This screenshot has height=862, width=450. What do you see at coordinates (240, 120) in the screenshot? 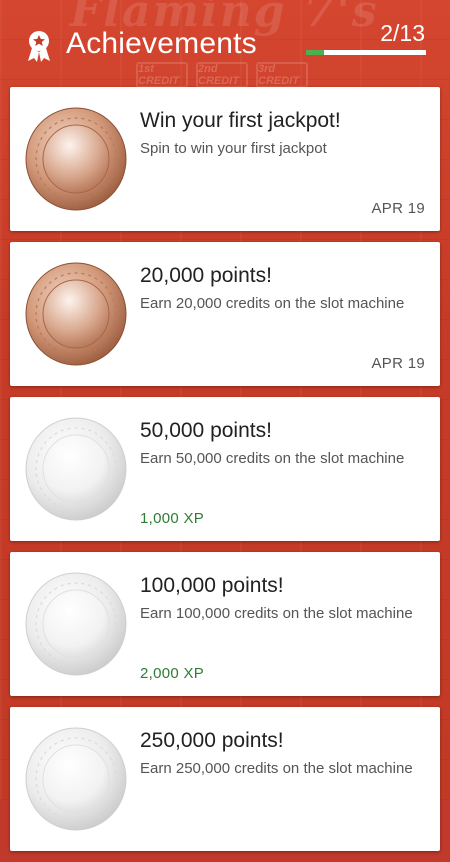
I see `achievement-title: Win your first jackpot!` at bounding box center [240, 120].